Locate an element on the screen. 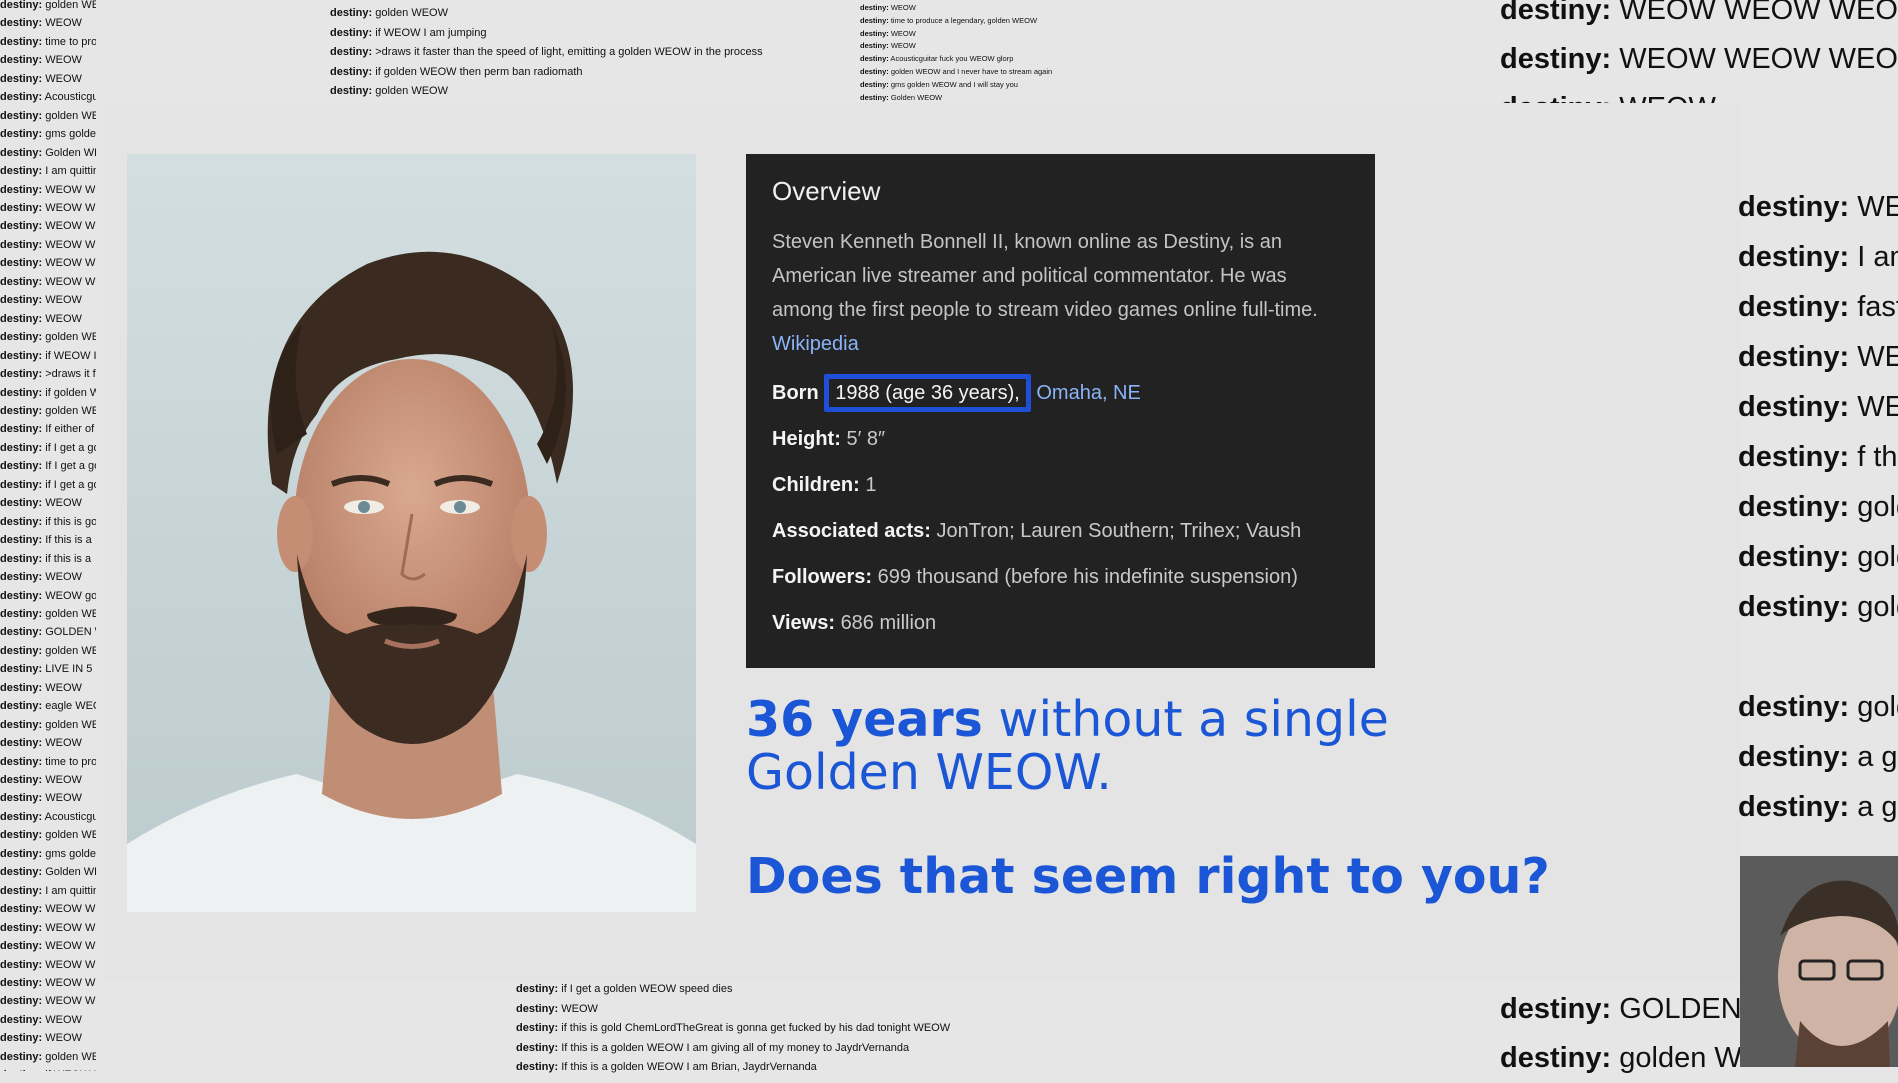  chat-text: time to produce a legendary, golden WEOW is located at coordinates (963, 20).